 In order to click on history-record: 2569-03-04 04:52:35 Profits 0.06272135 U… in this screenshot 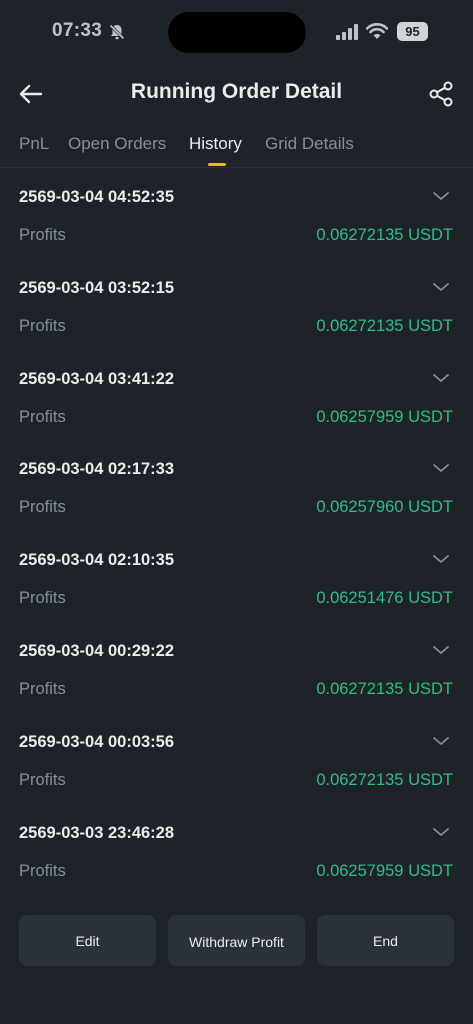, I will do `click(236, 213)`.